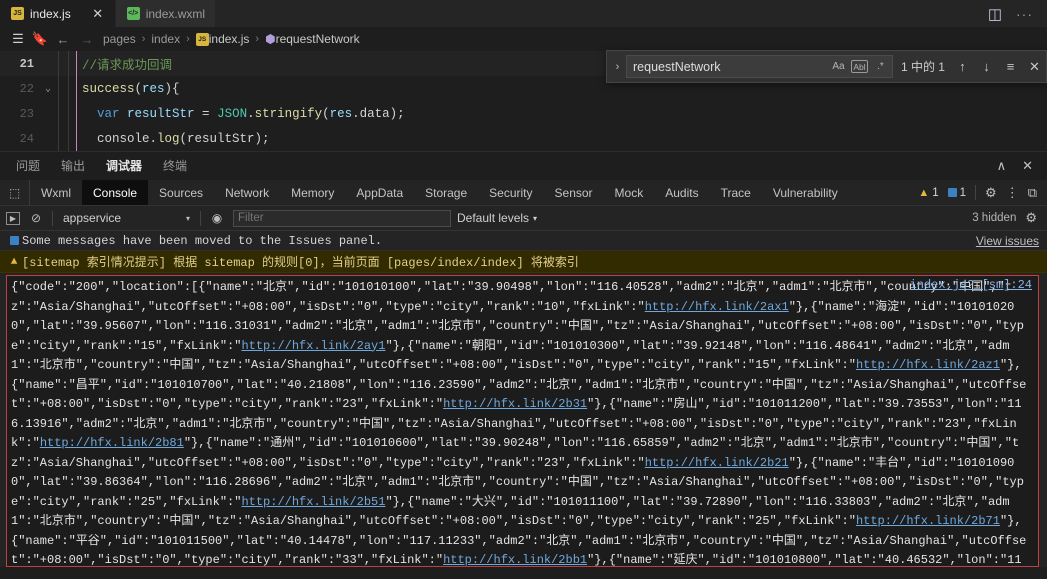  I want to click on fxlink-url: http://hfx.link/2b81, so click(112, 443).